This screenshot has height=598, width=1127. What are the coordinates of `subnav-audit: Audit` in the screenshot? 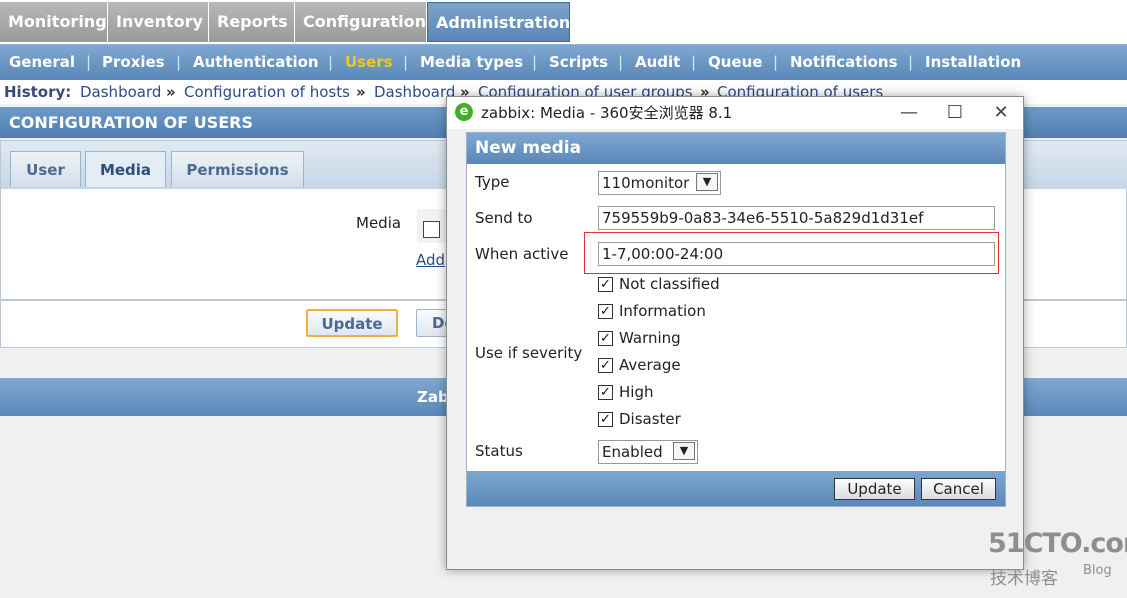 It's located at (657, 62).